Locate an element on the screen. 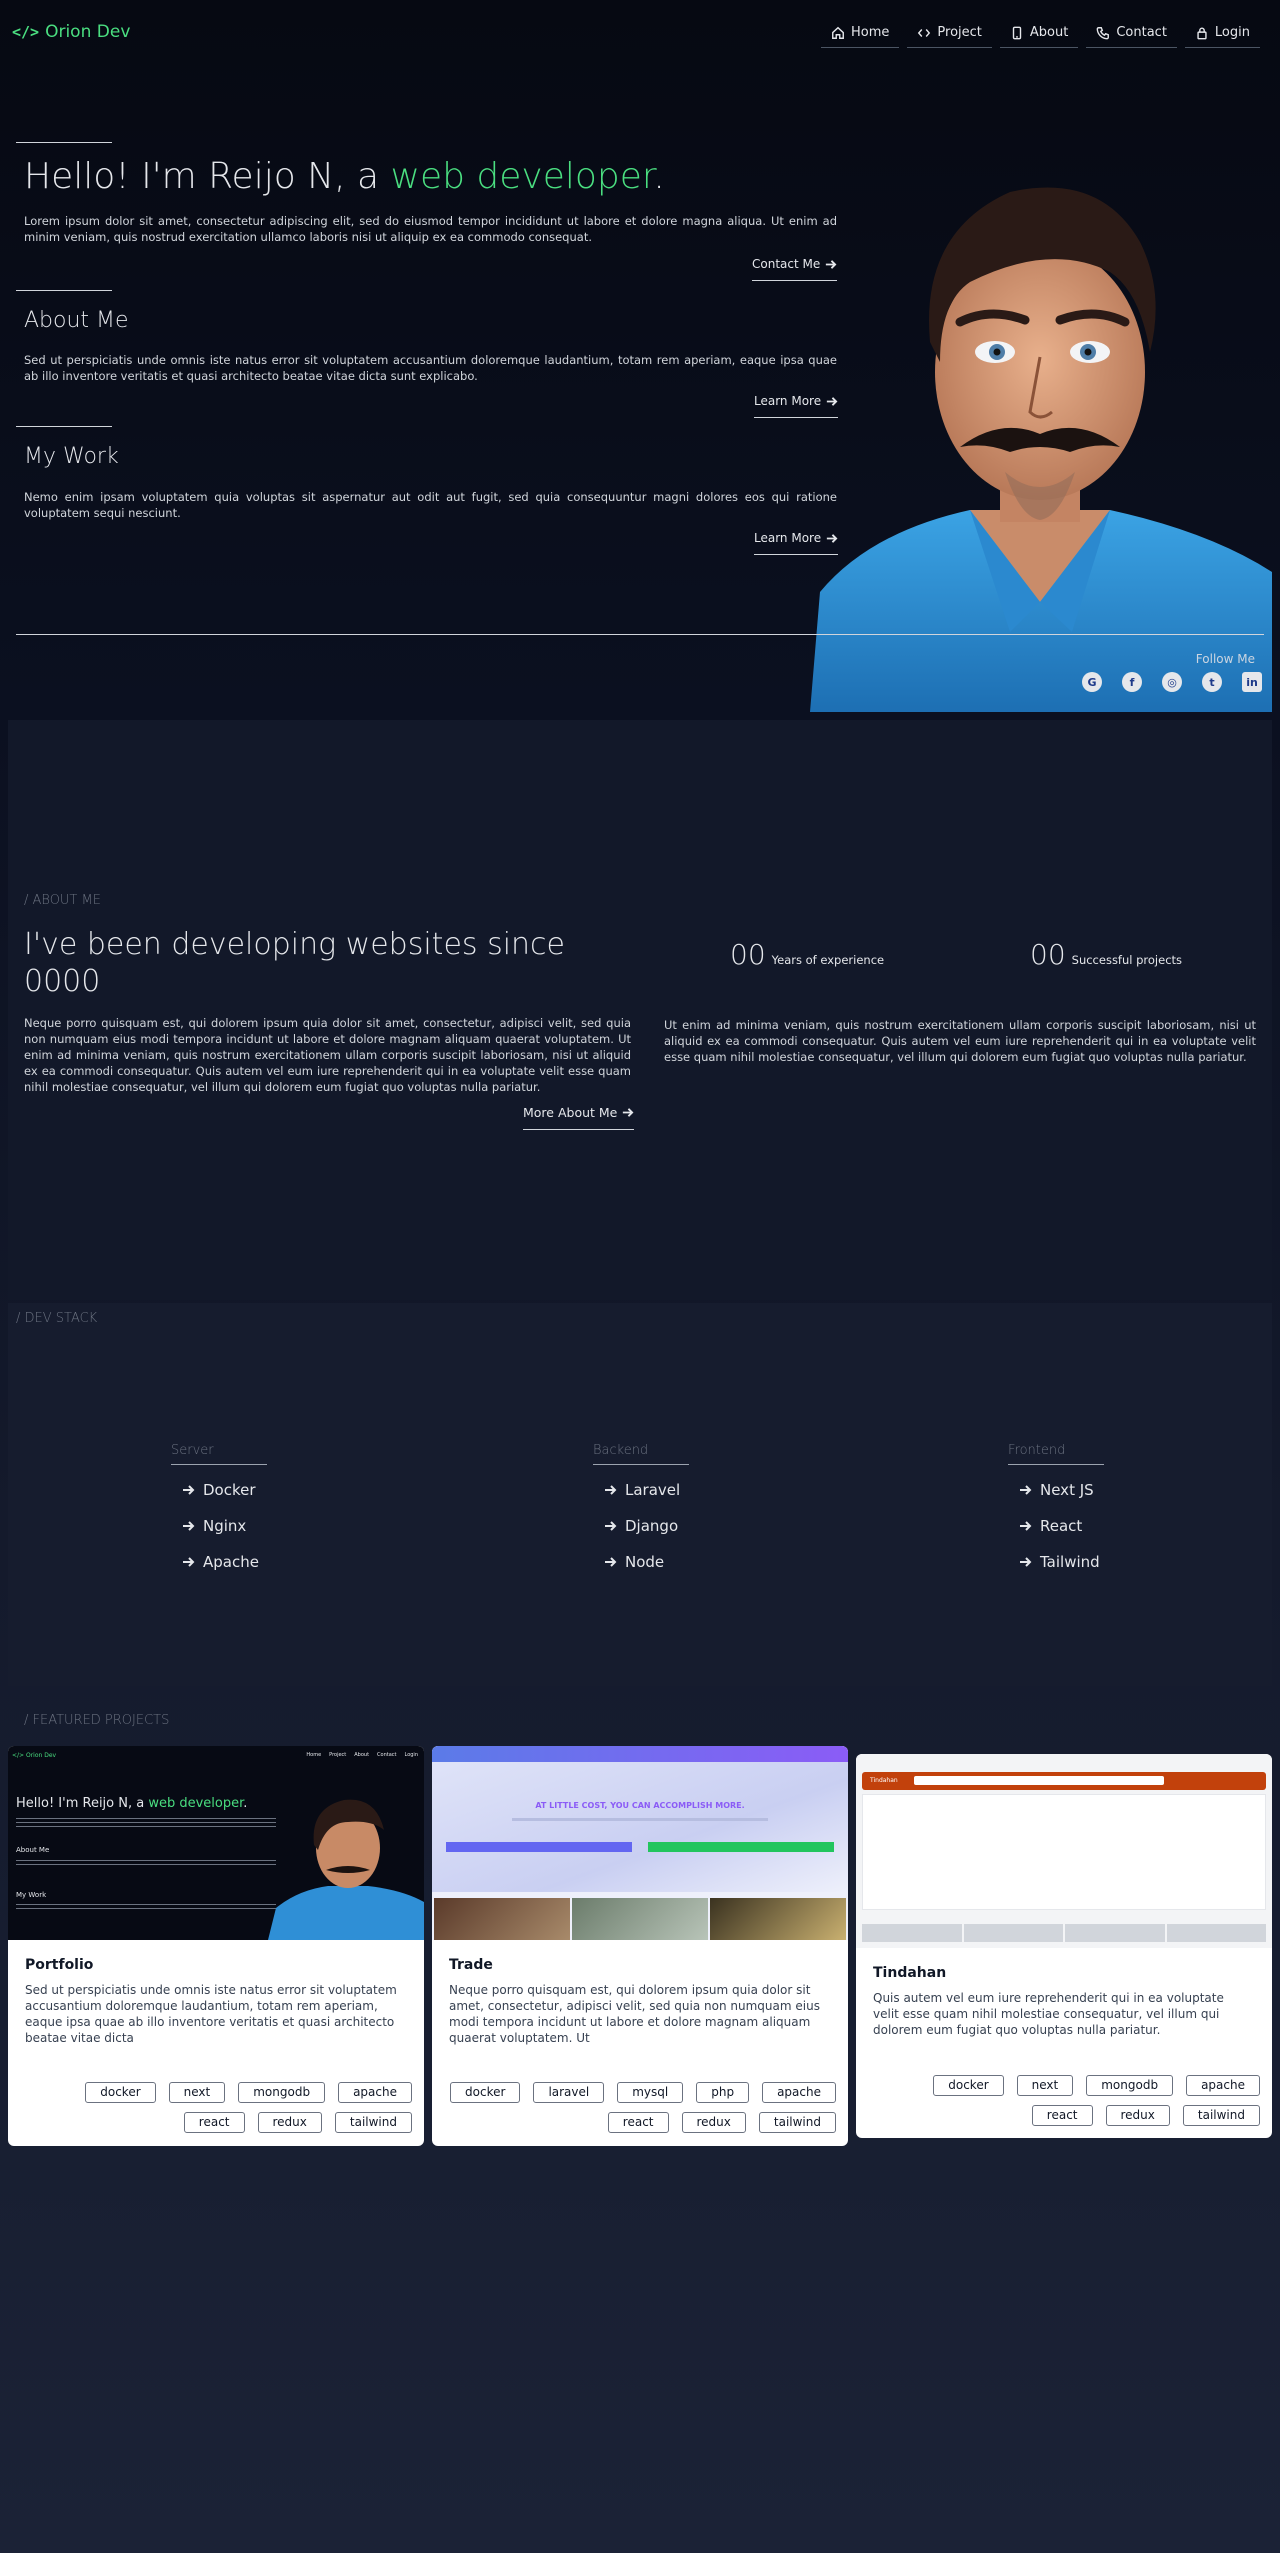  stack-item-label: Docker is located at coordinates (229, 1490).